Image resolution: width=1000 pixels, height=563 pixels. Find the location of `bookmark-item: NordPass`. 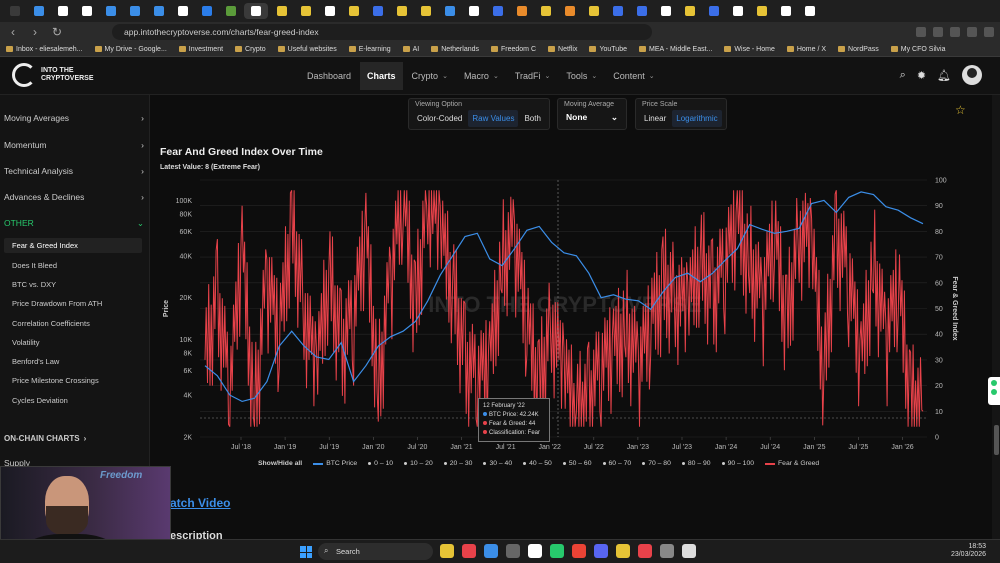

bookmark-item: NordPass is located at coordinates (858, 49).